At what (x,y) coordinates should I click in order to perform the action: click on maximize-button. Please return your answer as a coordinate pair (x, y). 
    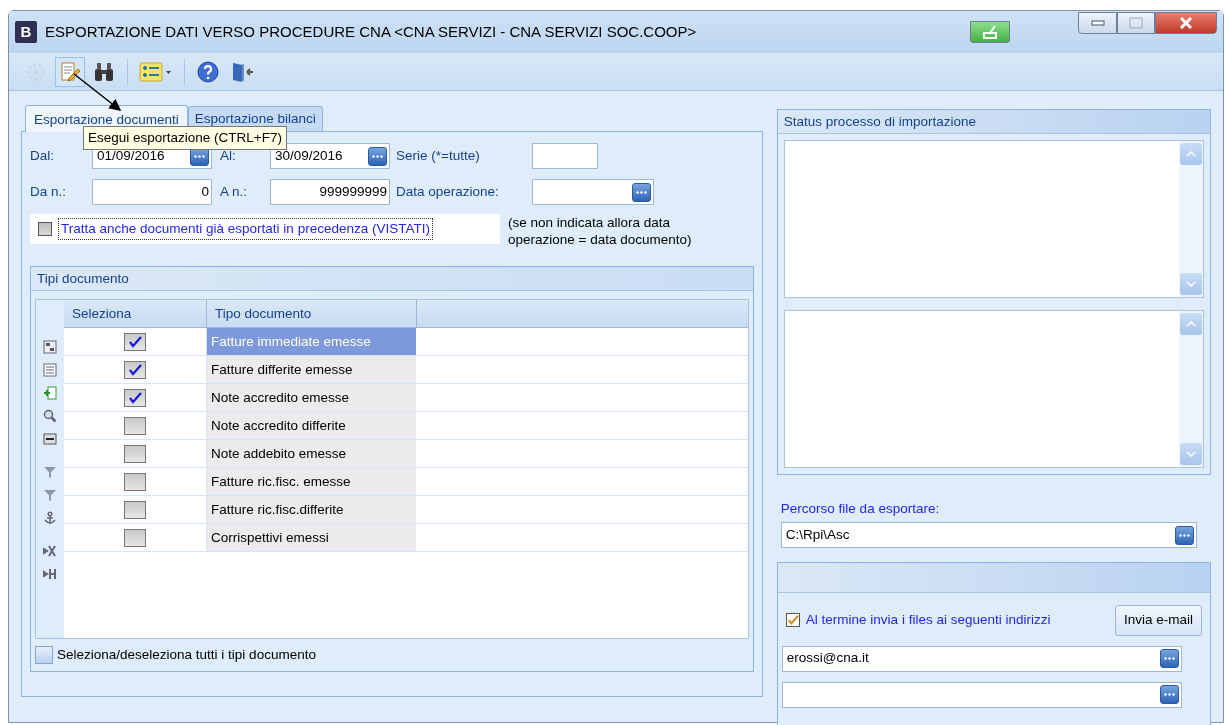
    Looking at the image, I should click on (1136, 23).